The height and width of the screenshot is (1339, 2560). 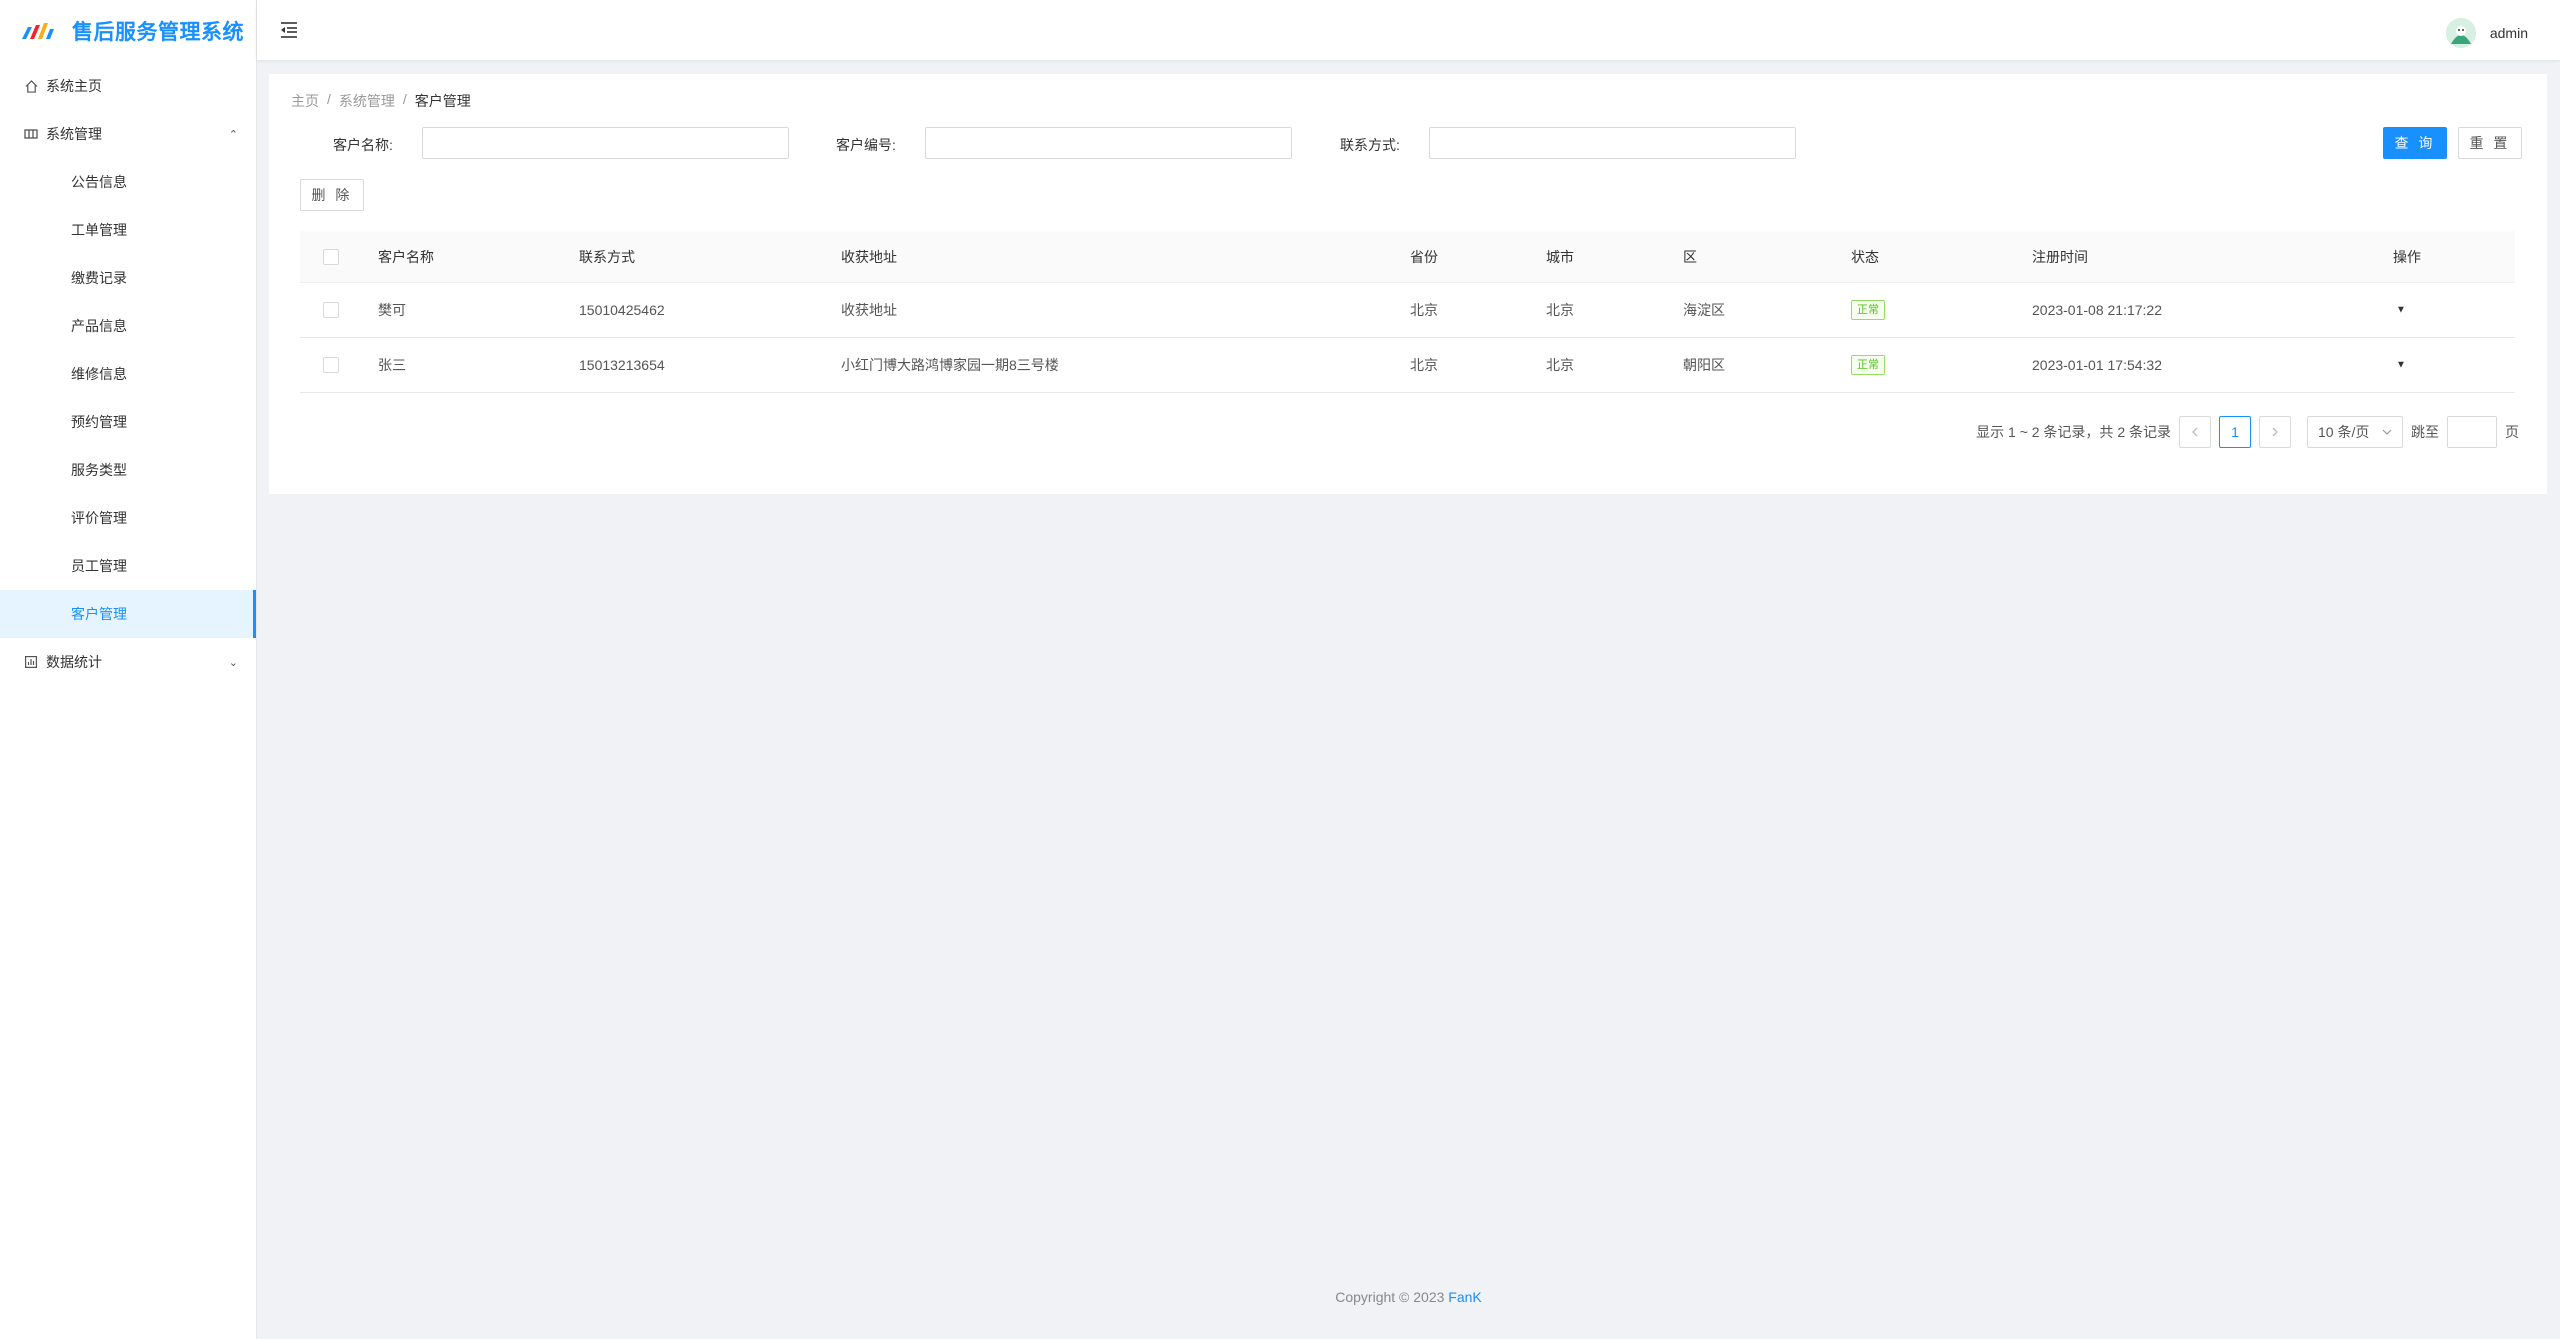 What do you see at coordinates (2407, 256) in the screenshot?
I see `column-header-actions: 操作` at bounding box center [2407, 256].